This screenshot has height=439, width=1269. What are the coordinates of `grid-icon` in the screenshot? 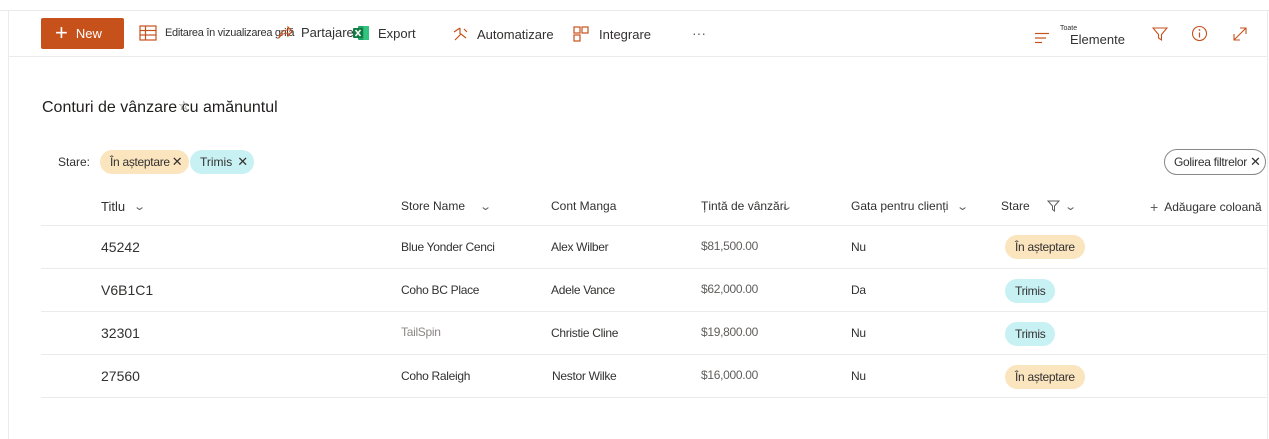 It's located at (148, 33).